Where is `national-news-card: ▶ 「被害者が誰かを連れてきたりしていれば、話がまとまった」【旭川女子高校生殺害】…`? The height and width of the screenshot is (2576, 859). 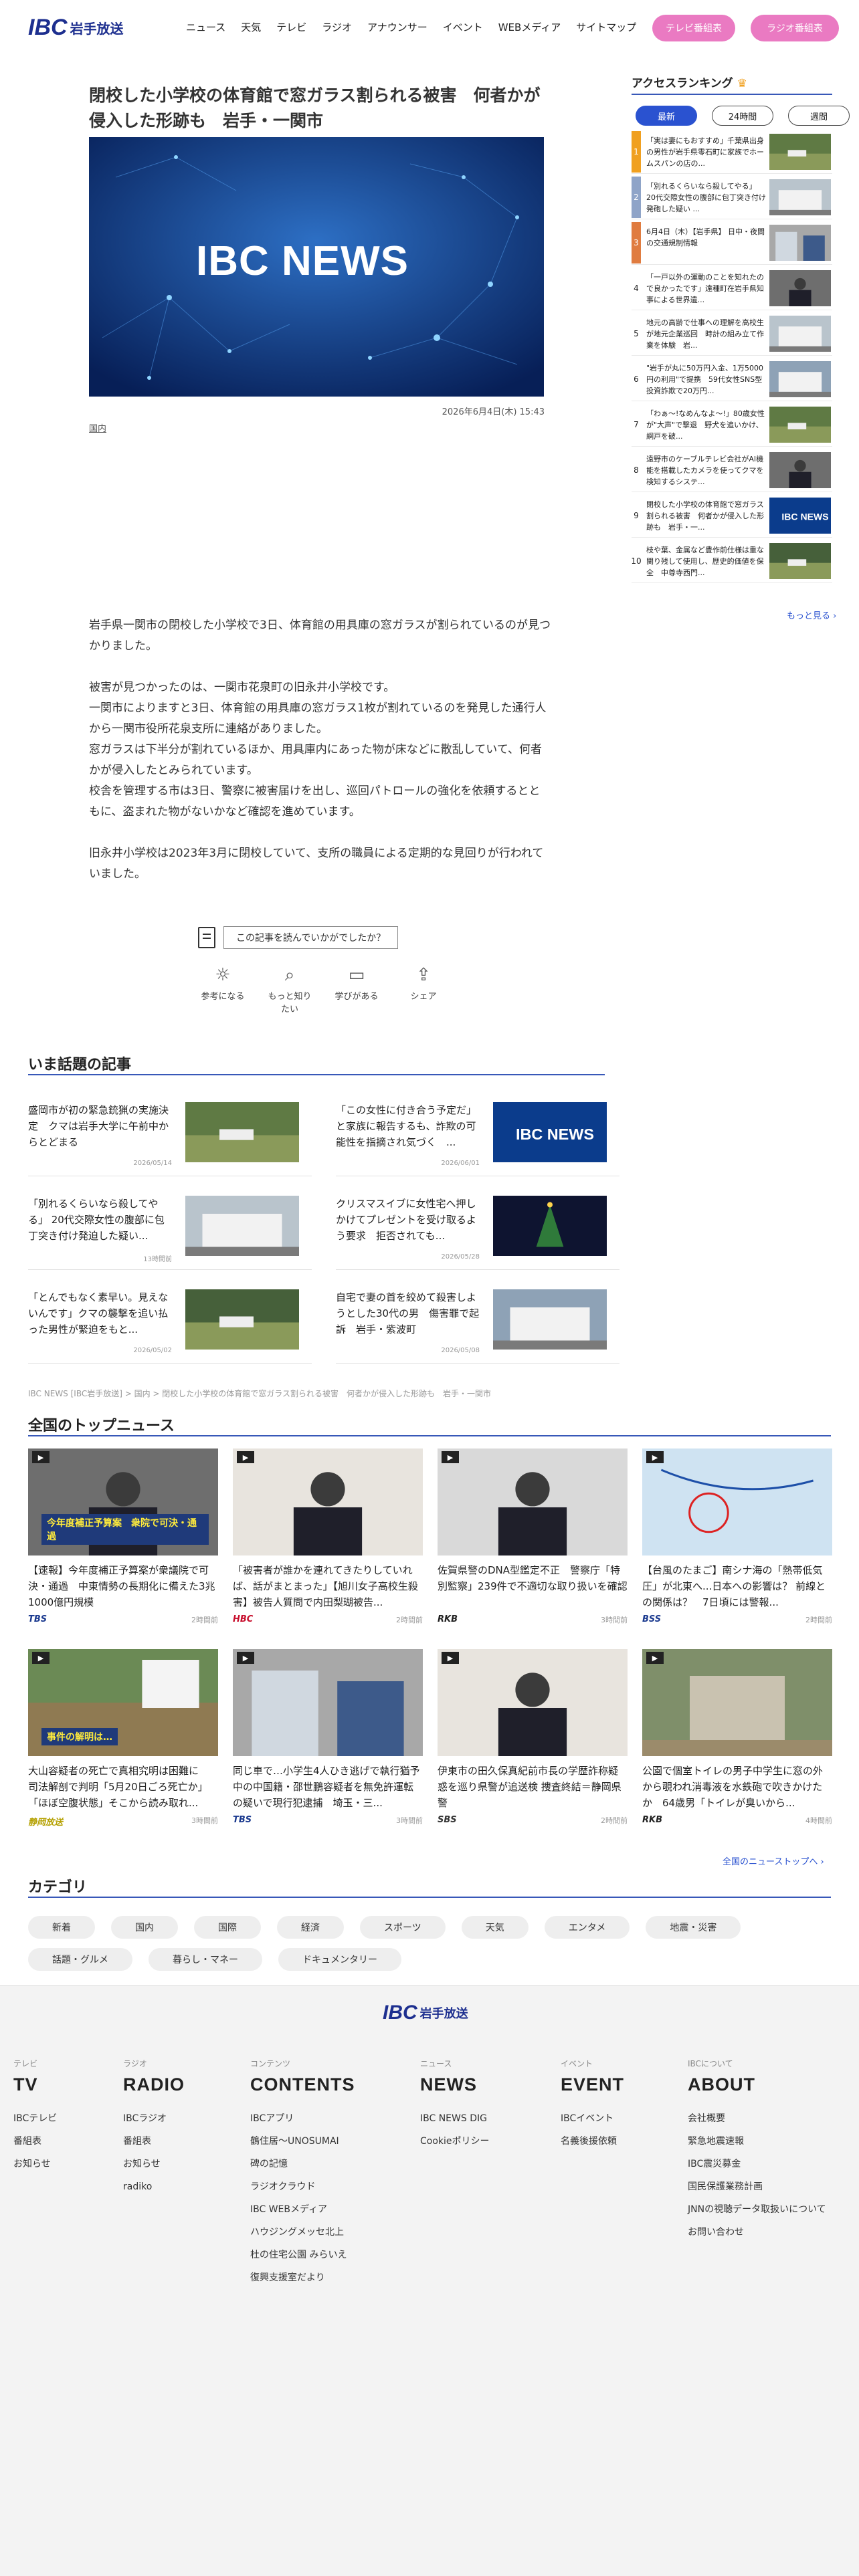
national-news-card: ▶ 「被害者が誰かを連れてきたりしていれば、話がまとまった」【旭川女子高校生殺害】… is located at coordinates (328, 1536).